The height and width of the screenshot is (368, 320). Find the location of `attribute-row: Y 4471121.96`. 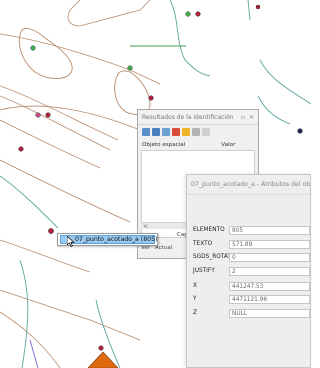

attribute-row: Y 4471121.96 is located at coordinates (251, 299).